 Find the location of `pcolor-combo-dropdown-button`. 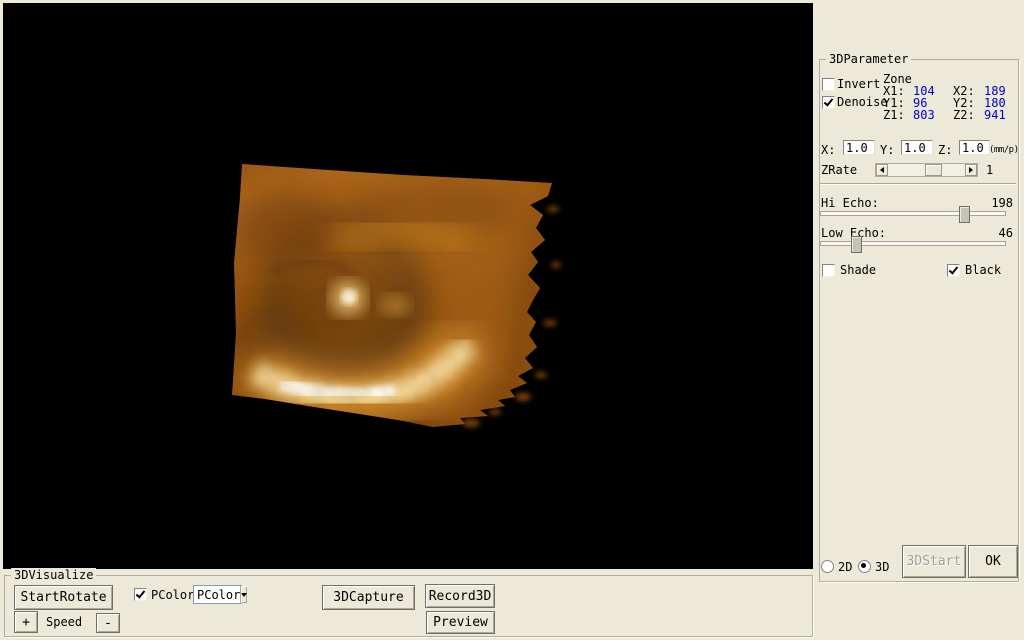

pcolor-combo-dropdown-button is located at coordinates (244, 594).